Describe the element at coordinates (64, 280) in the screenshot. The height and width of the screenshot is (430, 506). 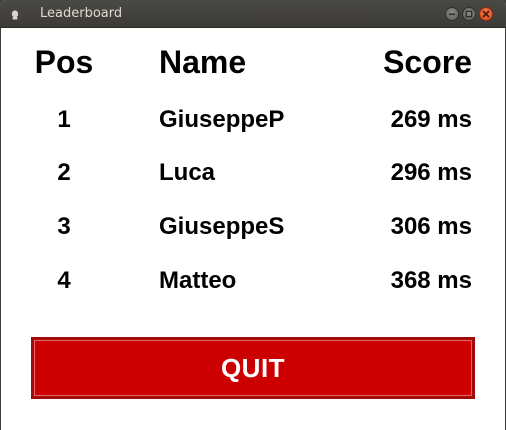
I see `row-4-pos: 4` at that location.